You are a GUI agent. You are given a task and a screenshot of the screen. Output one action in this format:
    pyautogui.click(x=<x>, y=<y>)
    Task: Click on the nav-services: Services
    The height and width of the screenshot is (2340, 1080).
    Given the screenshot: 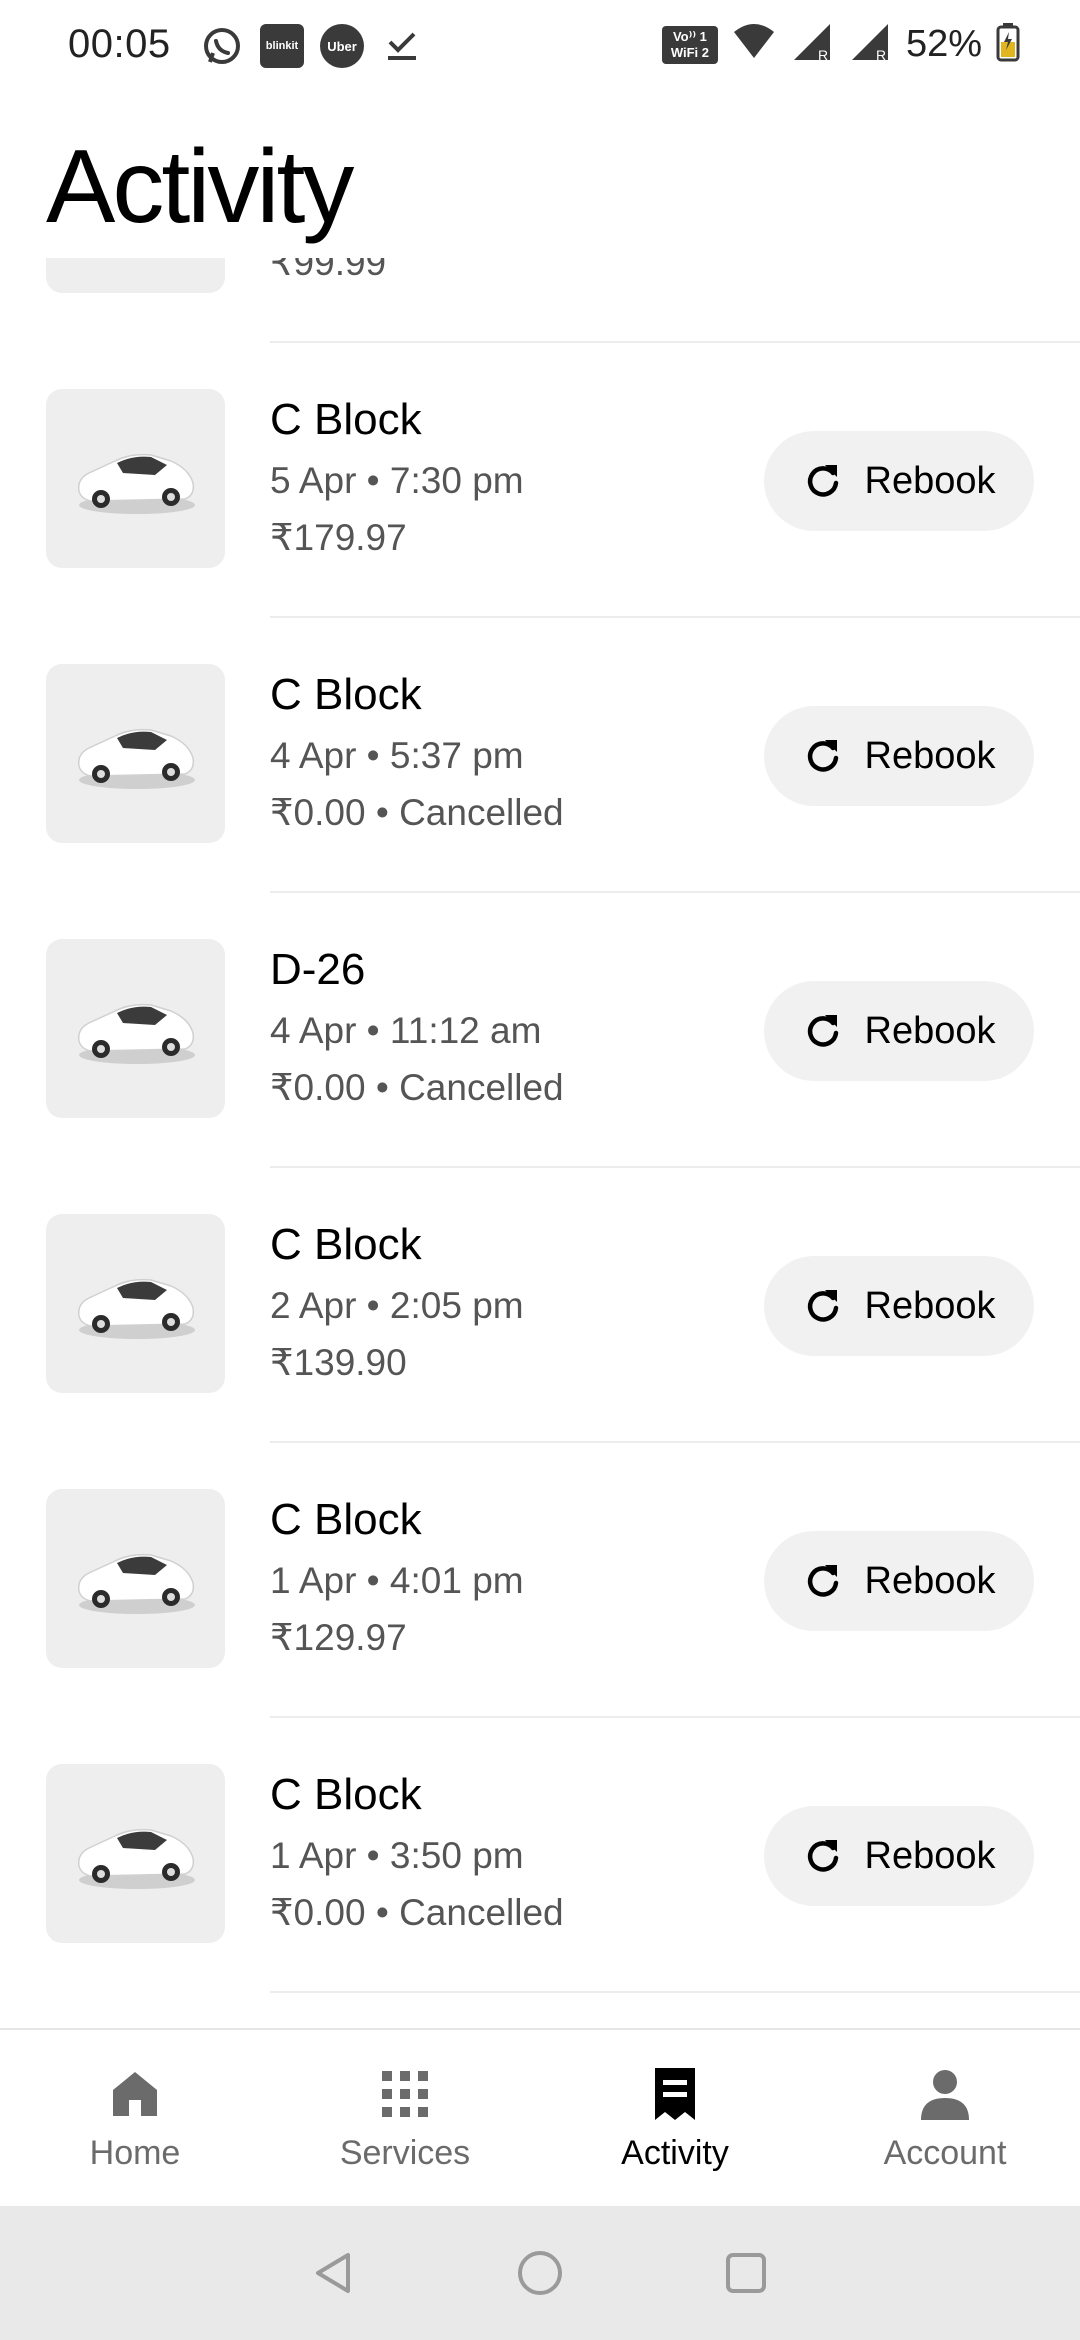 What is the action you would take?
    pyautogui.click(x=405, y=2118)
    